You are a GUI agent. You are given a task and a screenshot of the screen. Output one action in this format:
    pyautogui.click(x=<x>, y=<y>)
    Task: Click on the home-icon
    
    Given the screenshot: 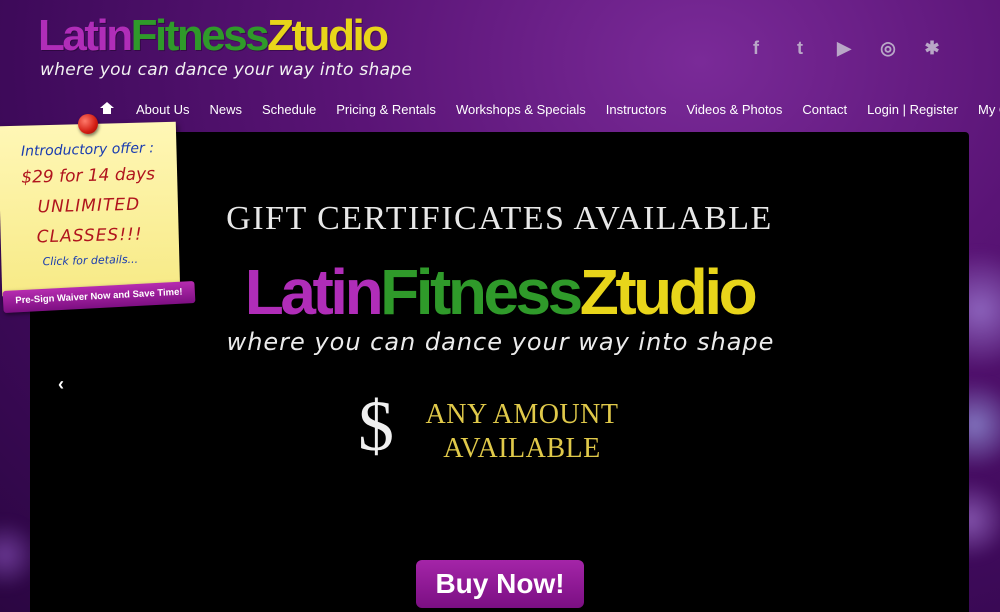 What is the action you would take?
    pyautogui.click(x=107, y=108)
    